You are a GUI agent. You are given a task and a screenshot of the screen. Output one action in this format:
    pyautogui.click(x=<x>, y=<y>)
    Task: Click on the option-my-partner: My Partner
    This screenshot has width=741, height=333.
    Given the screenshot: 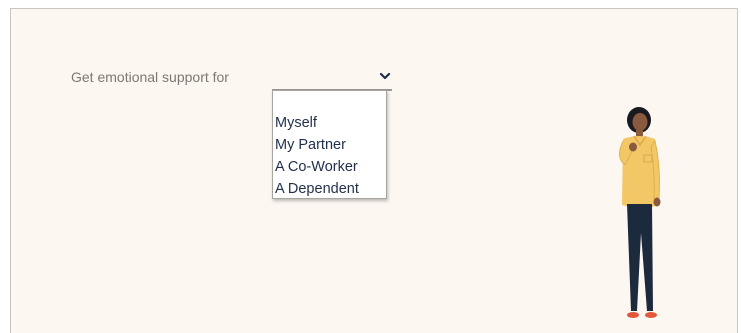 What is the action you would take?
    pyautogui.click(x=329, y=145)
    